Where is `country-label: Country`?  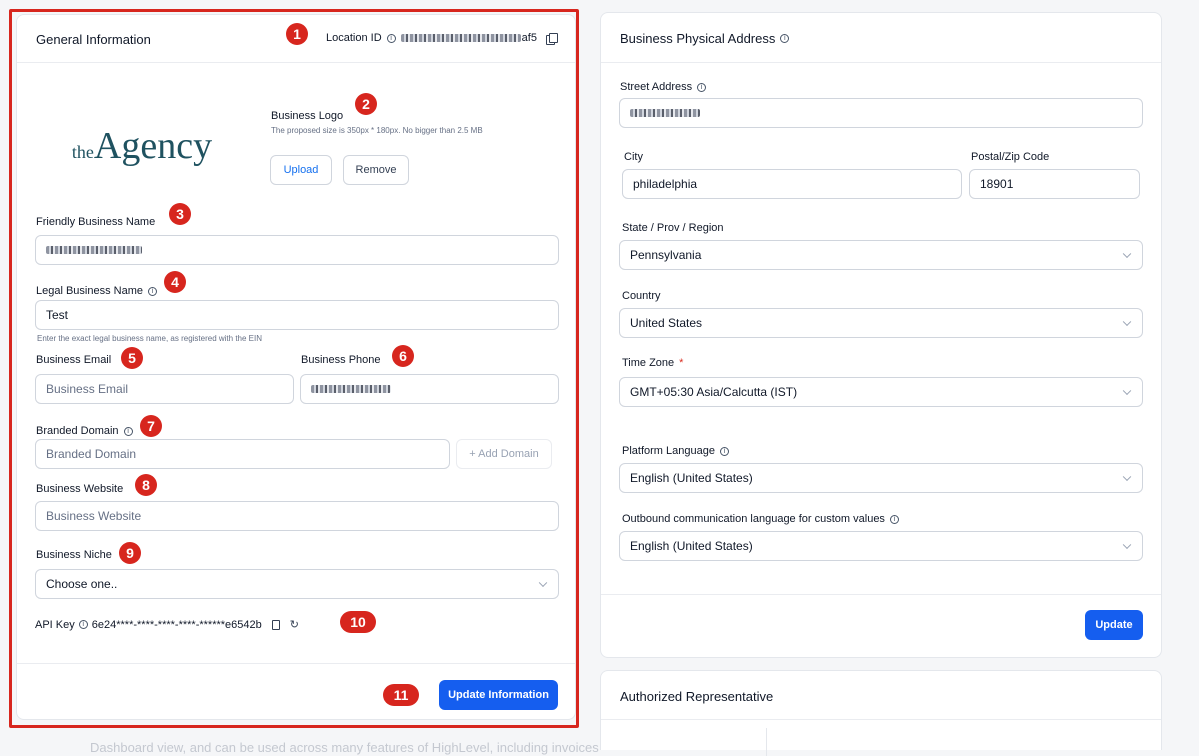 country-label: Country is located at coordinates (641, 296).